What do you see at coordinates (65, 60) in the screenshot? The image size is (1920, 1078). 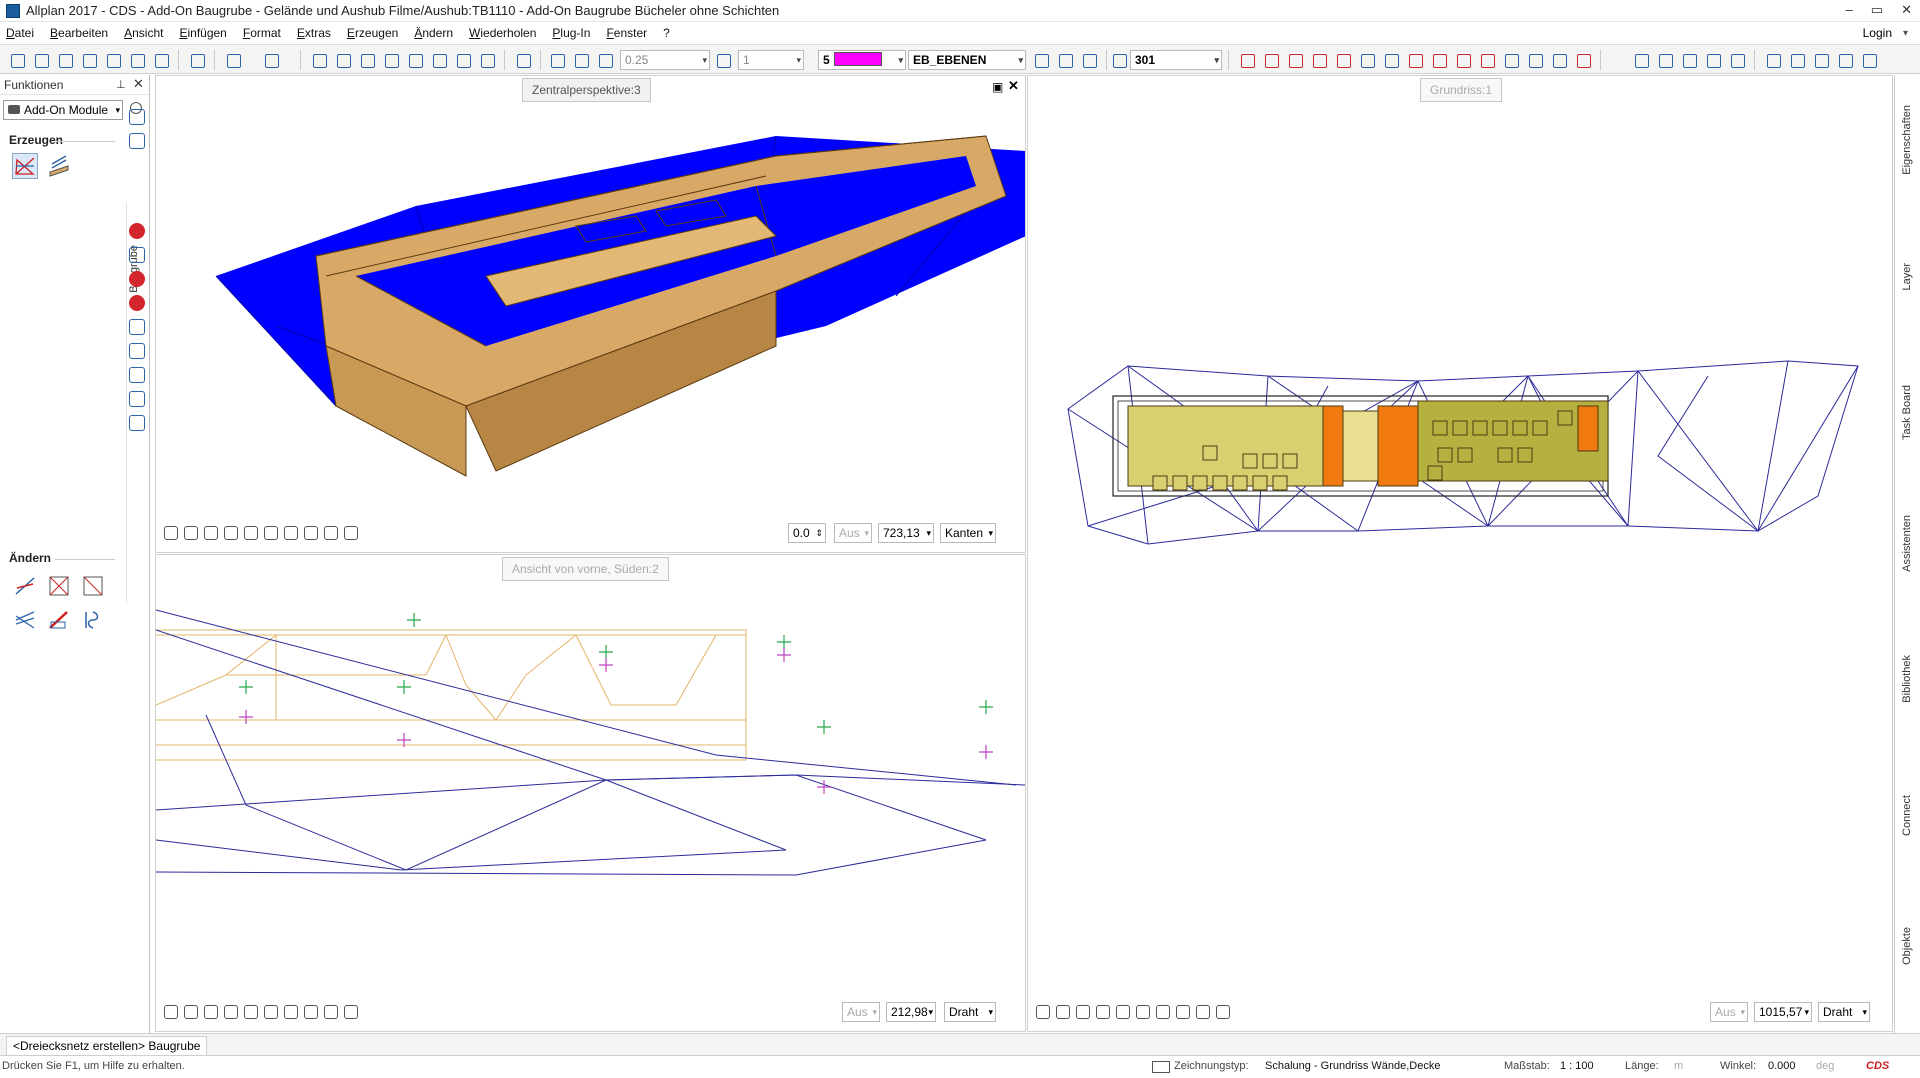 I see `file-icon` at bounding box center [65, 60].